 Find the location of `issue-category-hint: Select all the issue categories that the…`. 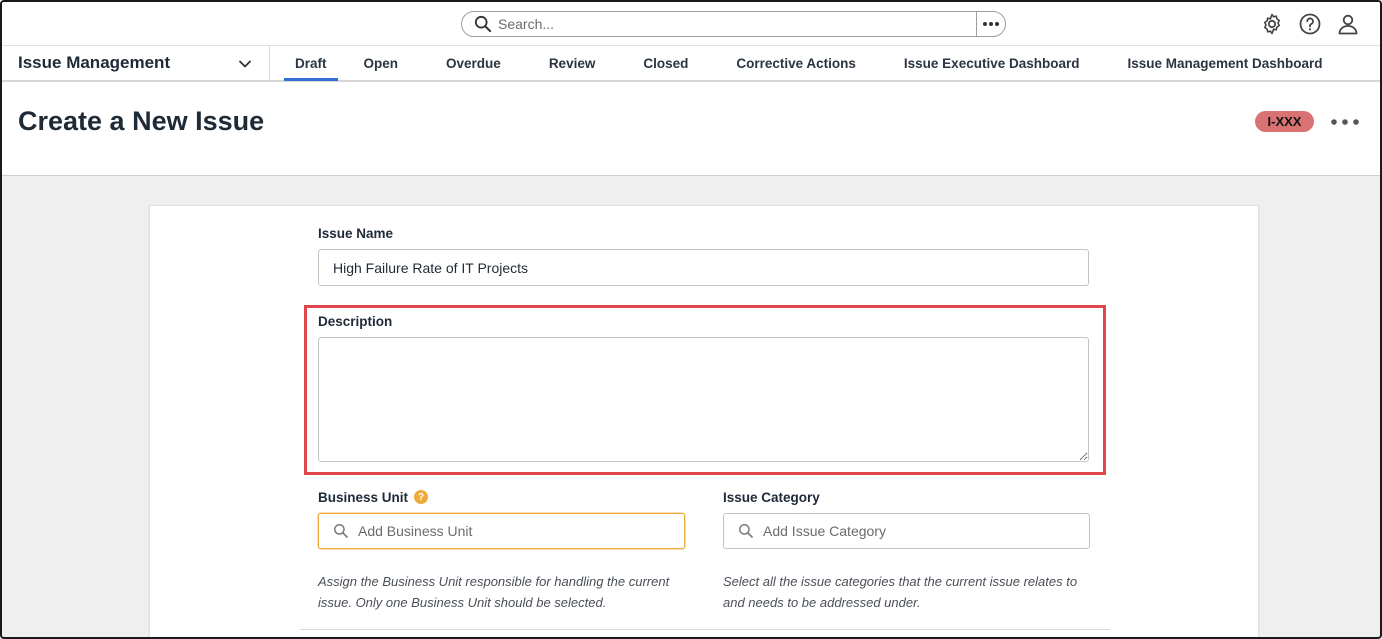

issue-category-hint: Select all the issue categories that the… is located at coordinates (900, 592).